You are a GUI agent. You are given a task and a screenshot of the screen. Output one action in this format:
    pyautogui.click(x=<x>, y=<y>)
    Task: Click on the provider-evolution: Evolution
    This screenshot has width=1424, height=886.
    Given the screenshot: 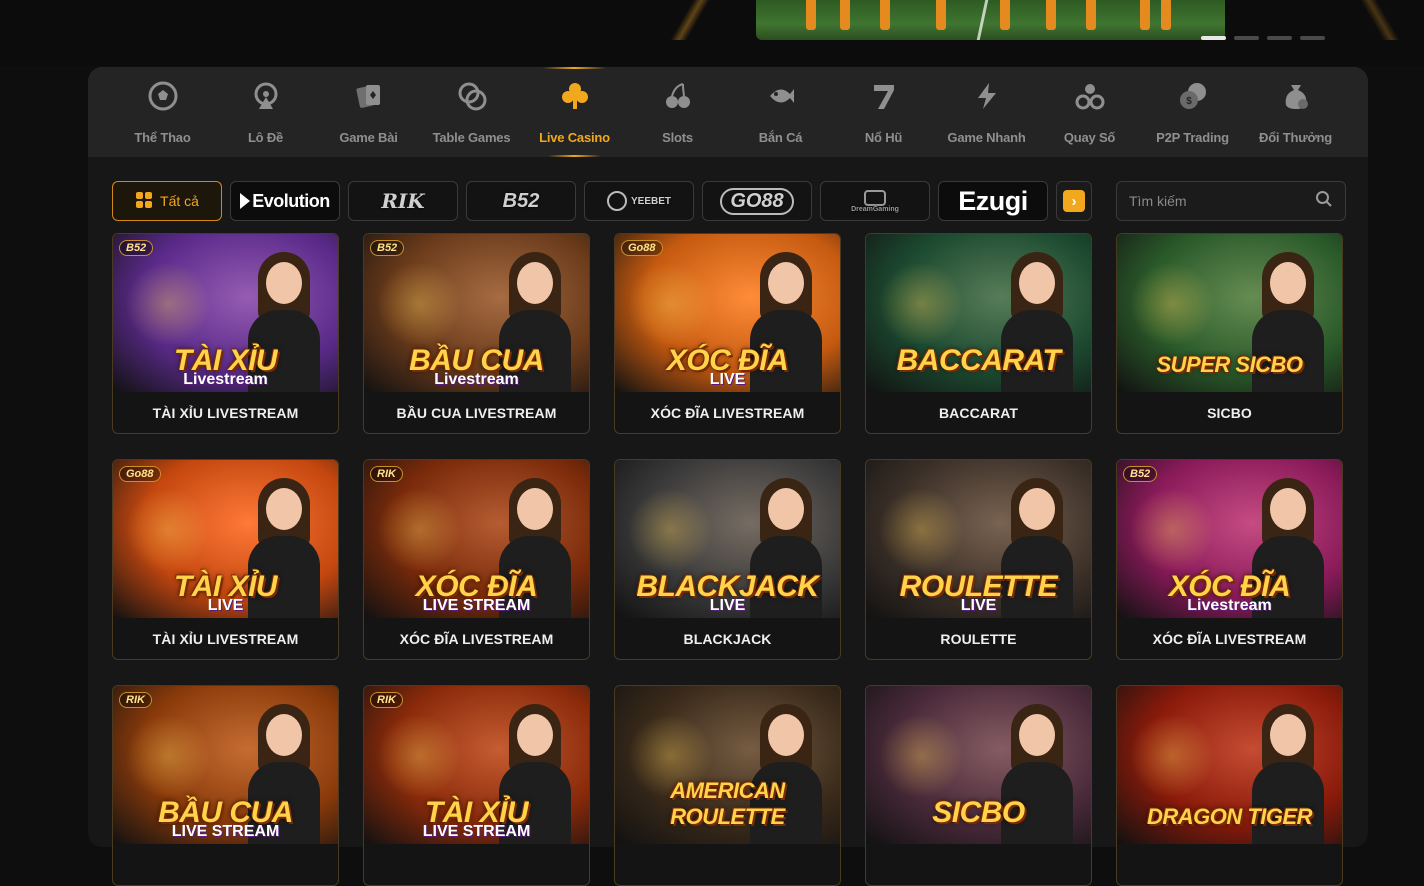 What is the action you would take?
    pyautogui.click(x=285, y=201)
    